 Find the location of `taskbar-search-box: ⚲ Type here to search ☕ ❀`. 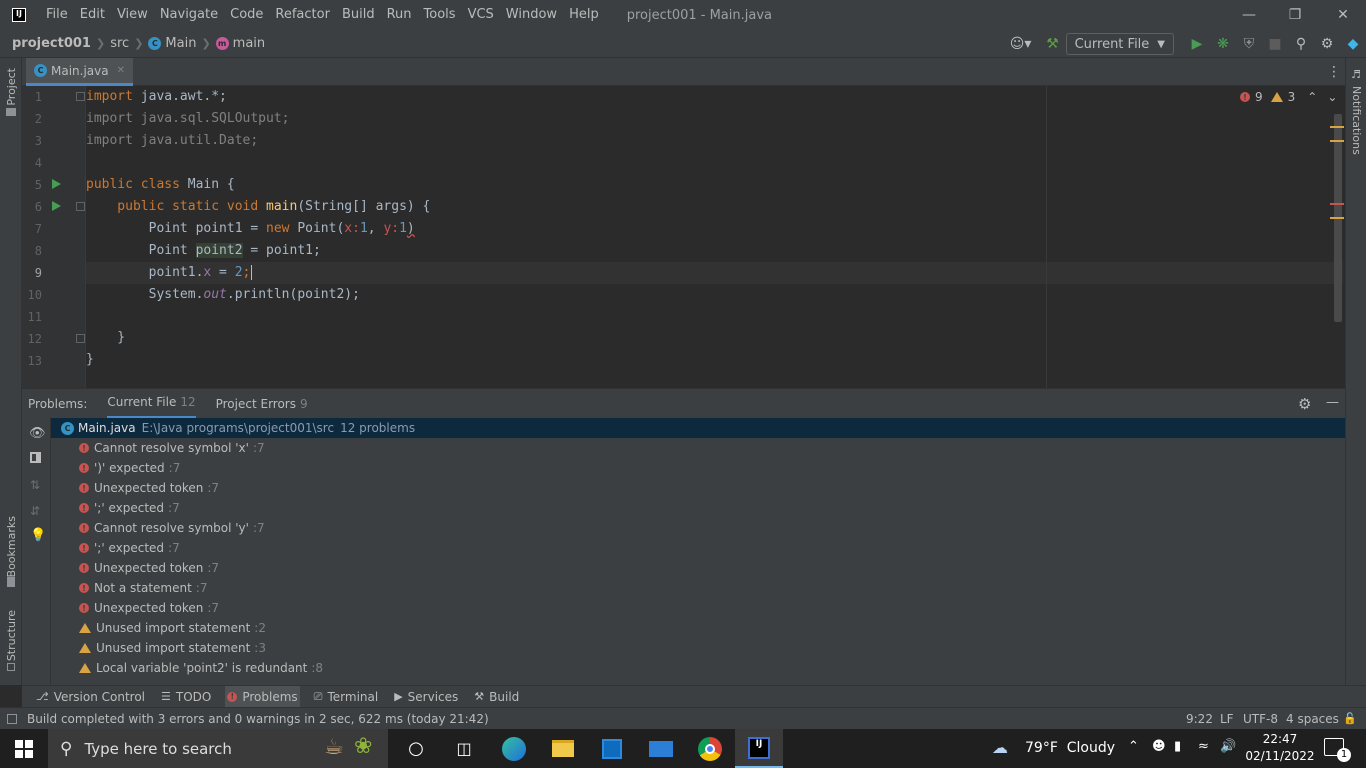

taskbar-search-box: ⚲ Type here to search ☕ ❀ is located at coordinates (218, 748).